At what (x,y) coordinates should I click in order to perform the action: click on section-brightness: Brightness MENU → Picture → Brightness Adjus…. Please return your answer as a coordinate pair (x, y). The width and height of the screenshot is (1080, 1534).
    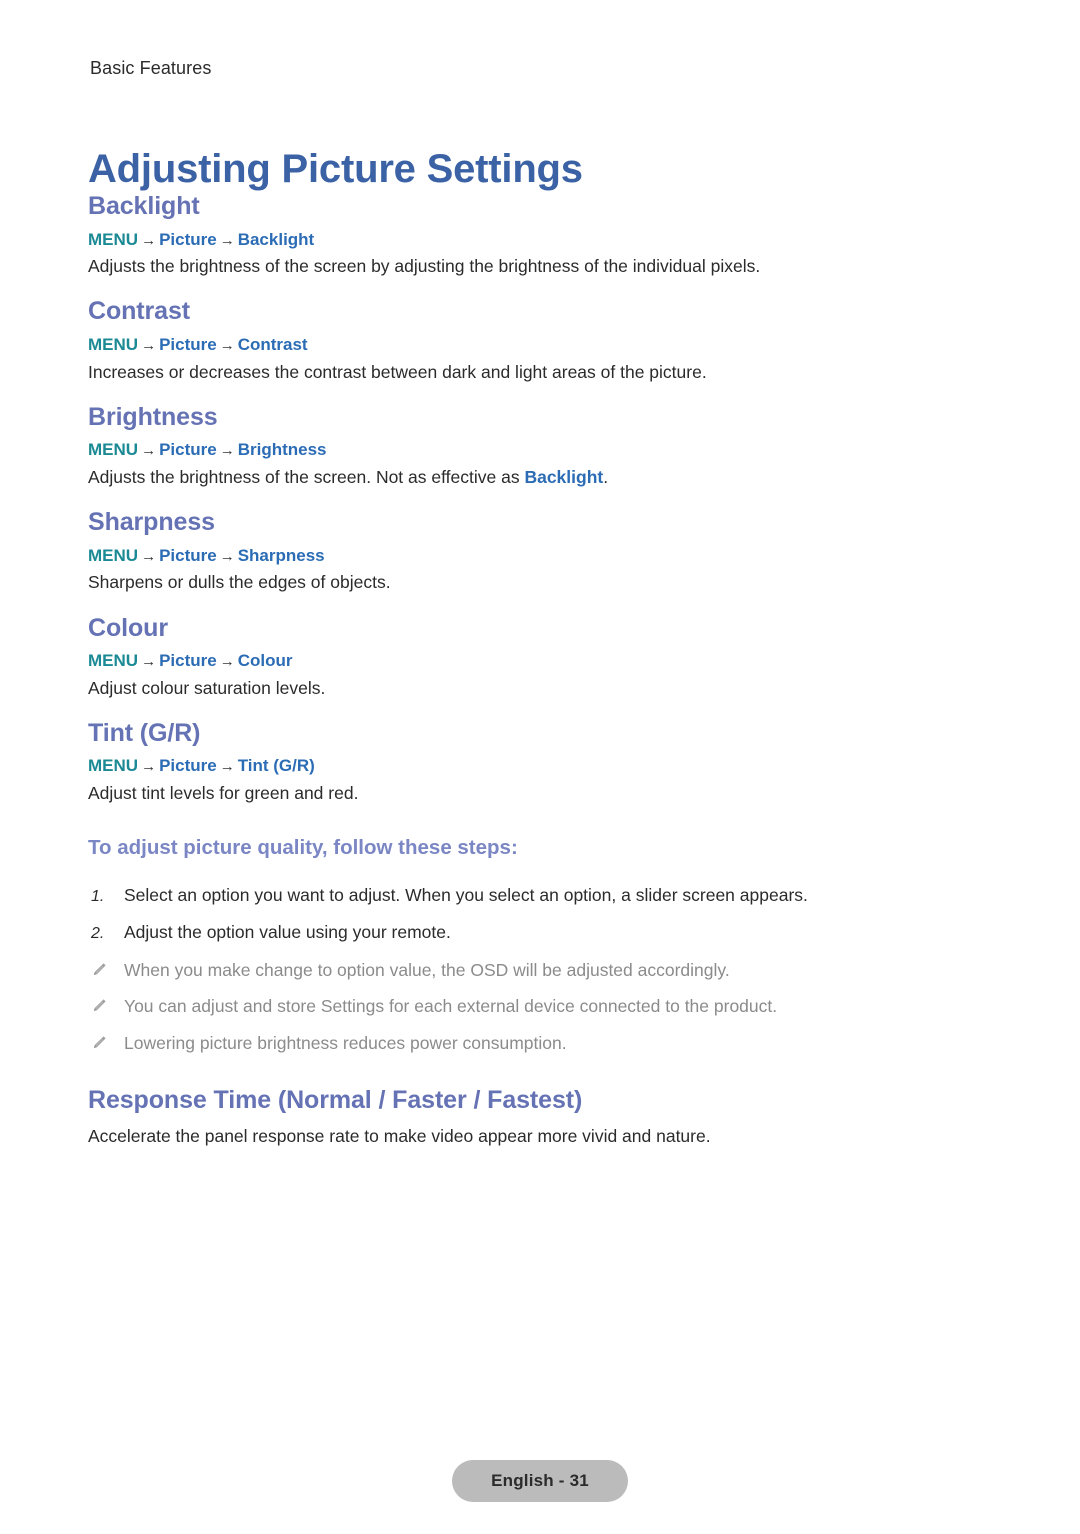
    Looking at the image, I should click on (538, 446).